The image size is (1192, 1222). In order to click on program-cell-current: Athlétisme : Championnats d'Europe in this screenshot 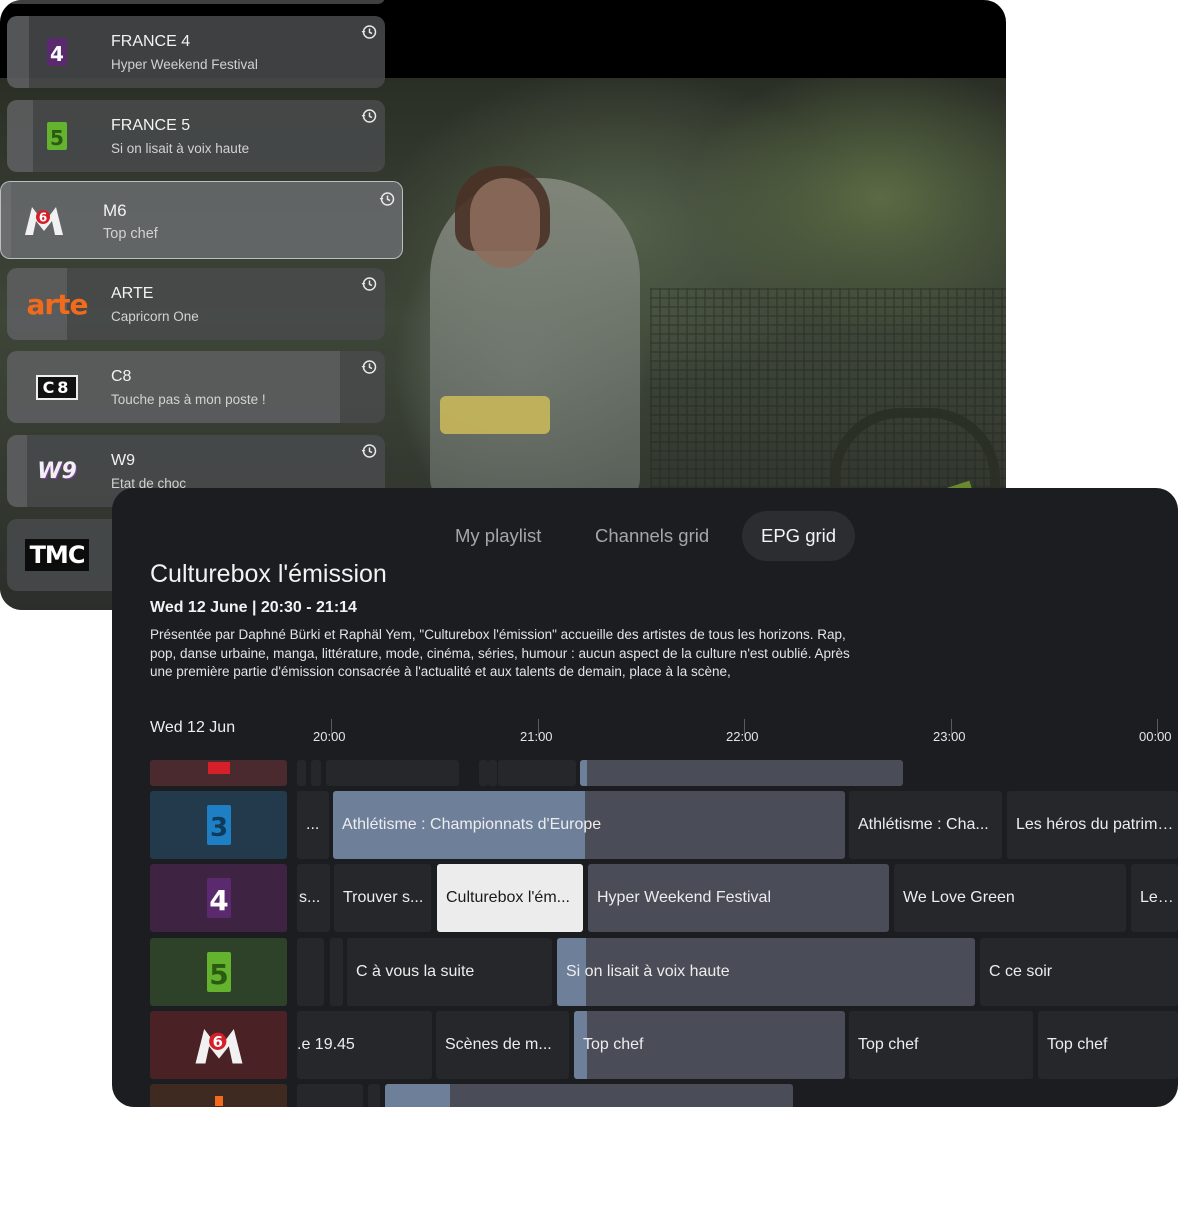, I will do `click(589, 825)`.